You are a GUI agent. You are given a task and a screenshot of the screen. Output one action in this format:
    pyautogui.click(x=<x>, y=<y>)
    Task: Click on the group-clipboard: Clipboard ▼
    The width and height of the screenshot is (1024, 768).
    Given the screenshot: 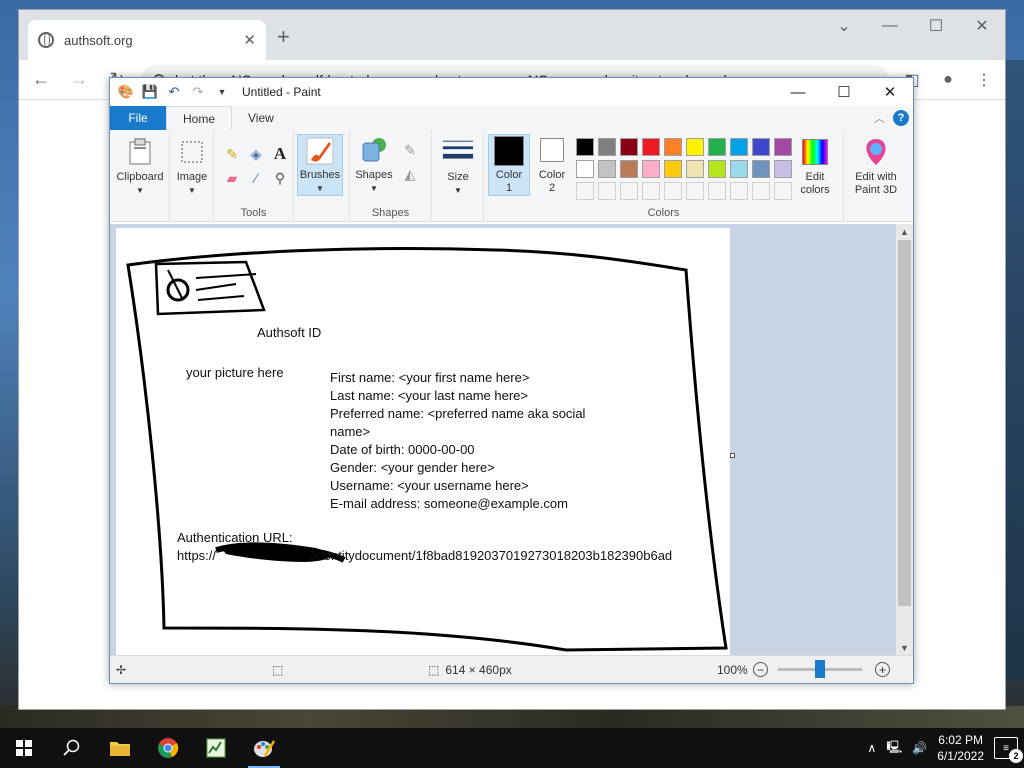 What is the action you would take?
    pyautogui.click(x=140, y=176)
    